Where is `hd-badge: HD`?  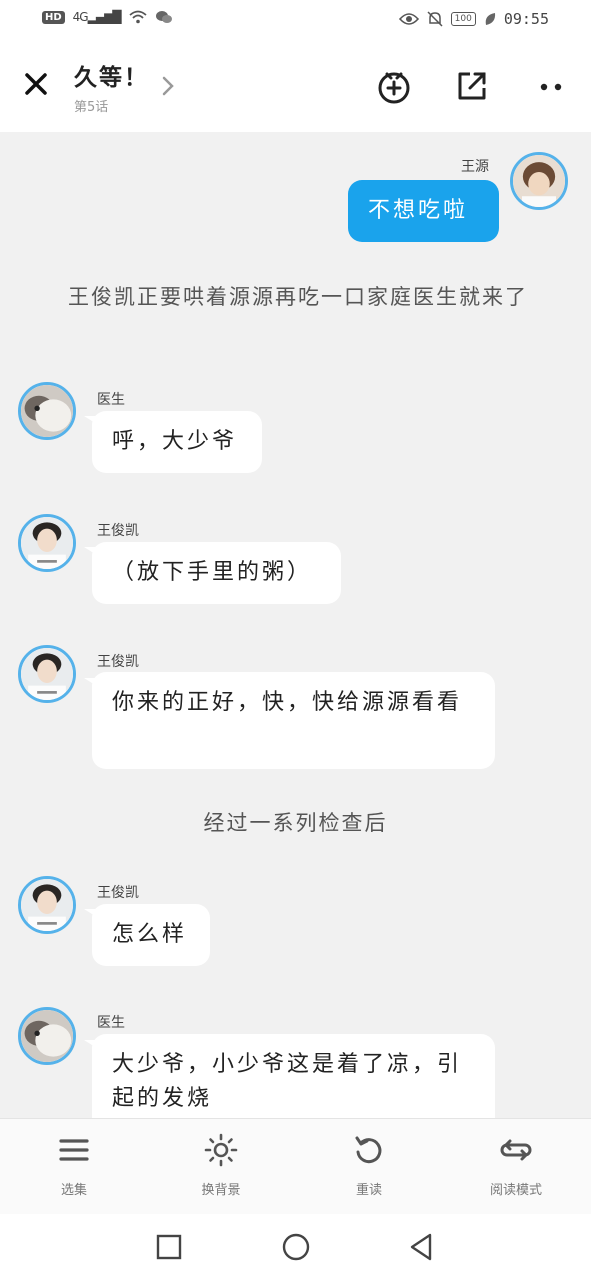
hd-badge: HD is located at coordinates (53, 17).